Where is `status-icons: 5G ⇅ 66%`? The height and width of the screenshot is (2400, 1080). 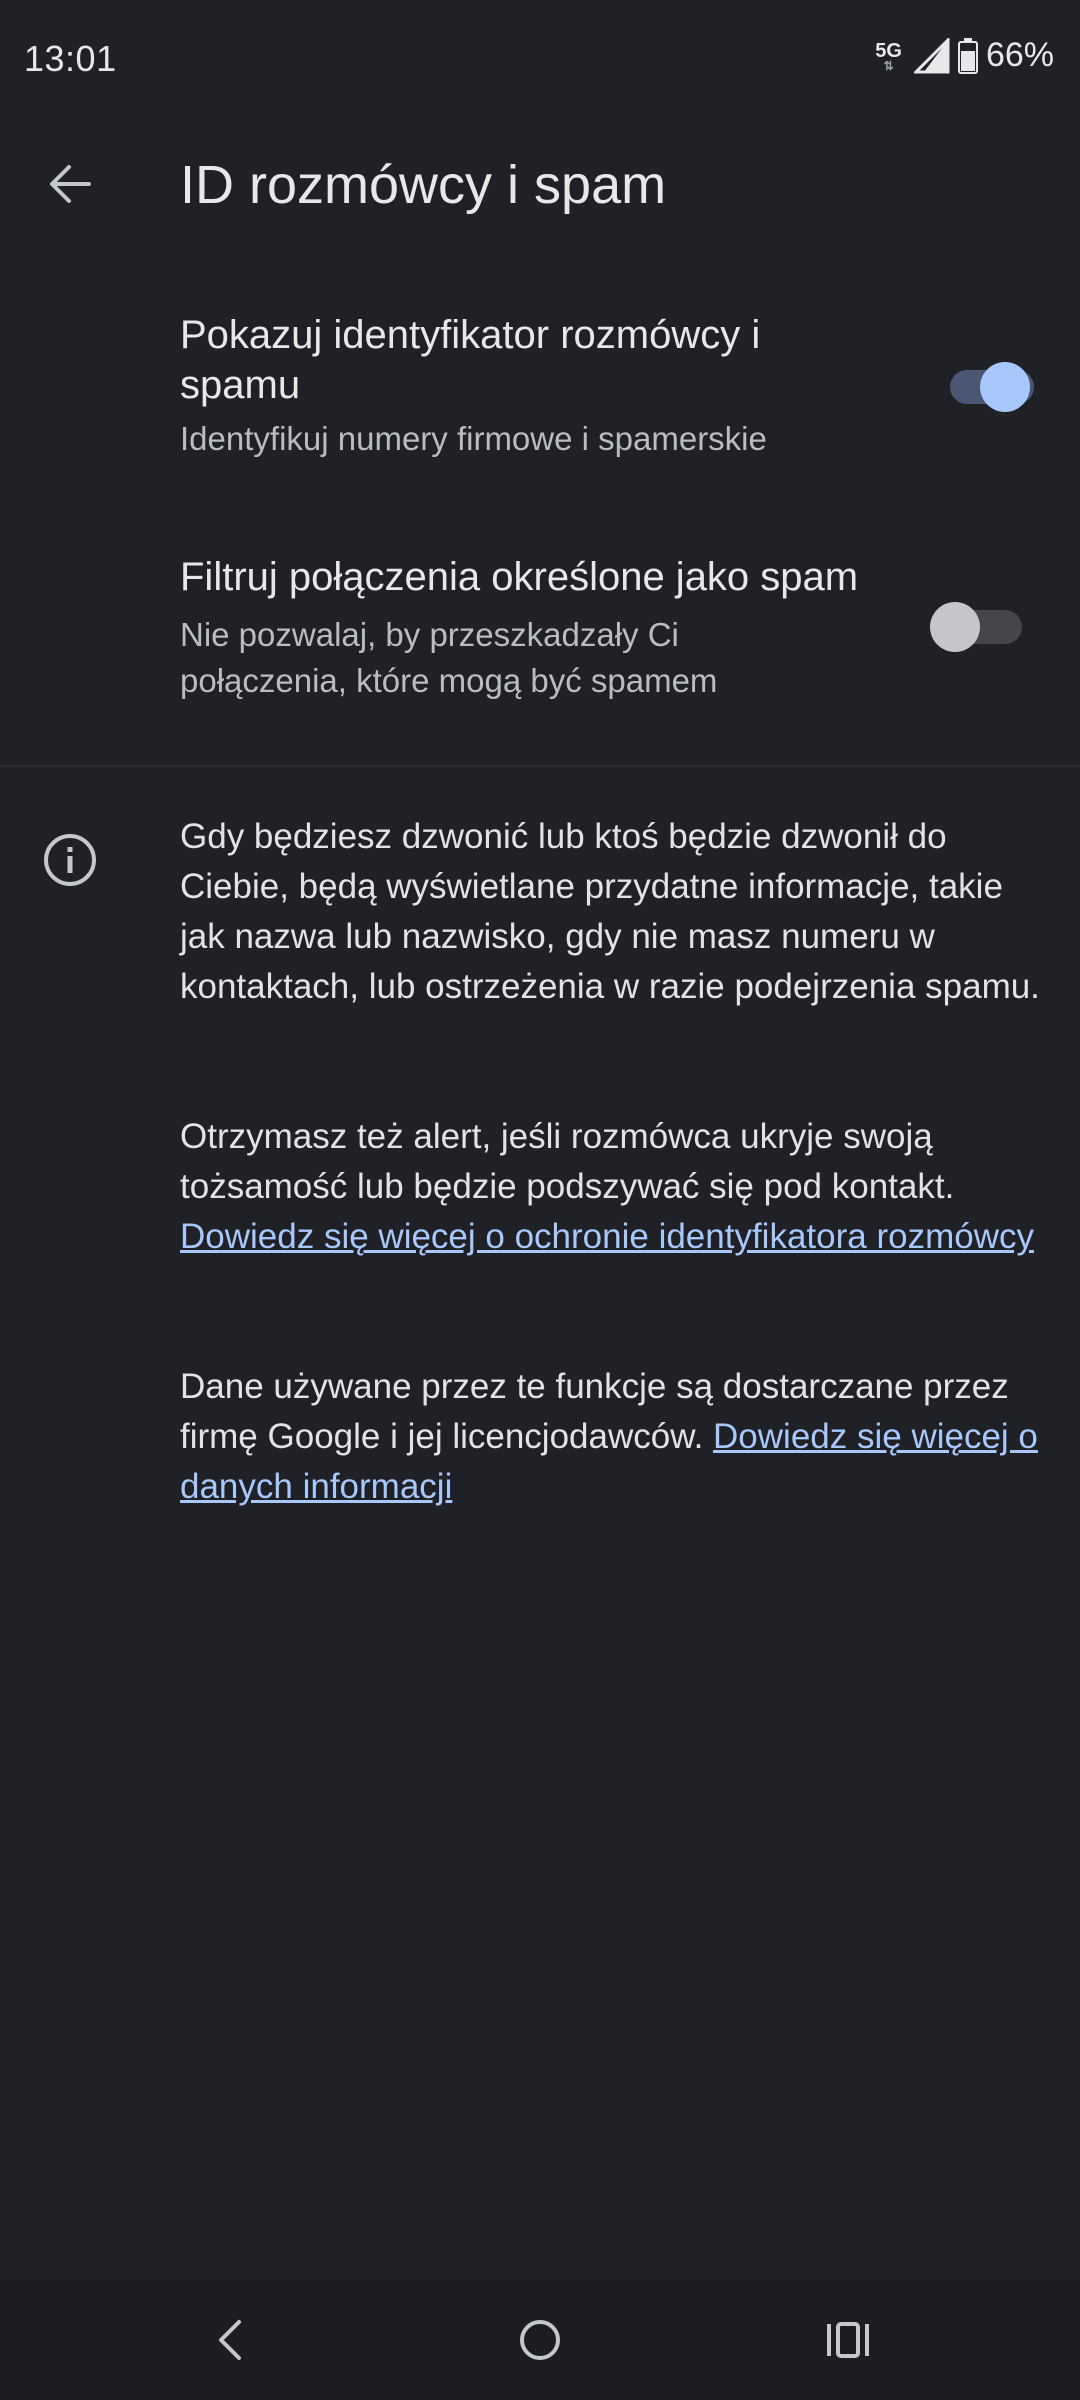 status-icons: 5G ⇅ 66% is located at coordinates (964, 55).